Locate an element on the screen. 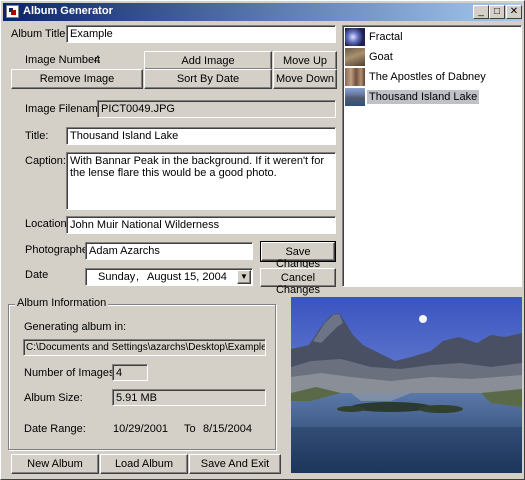 The width and height of the screenshot is (525, 480). cancel-changes-button: Cancel Changes is located at coordinates (298, 282).